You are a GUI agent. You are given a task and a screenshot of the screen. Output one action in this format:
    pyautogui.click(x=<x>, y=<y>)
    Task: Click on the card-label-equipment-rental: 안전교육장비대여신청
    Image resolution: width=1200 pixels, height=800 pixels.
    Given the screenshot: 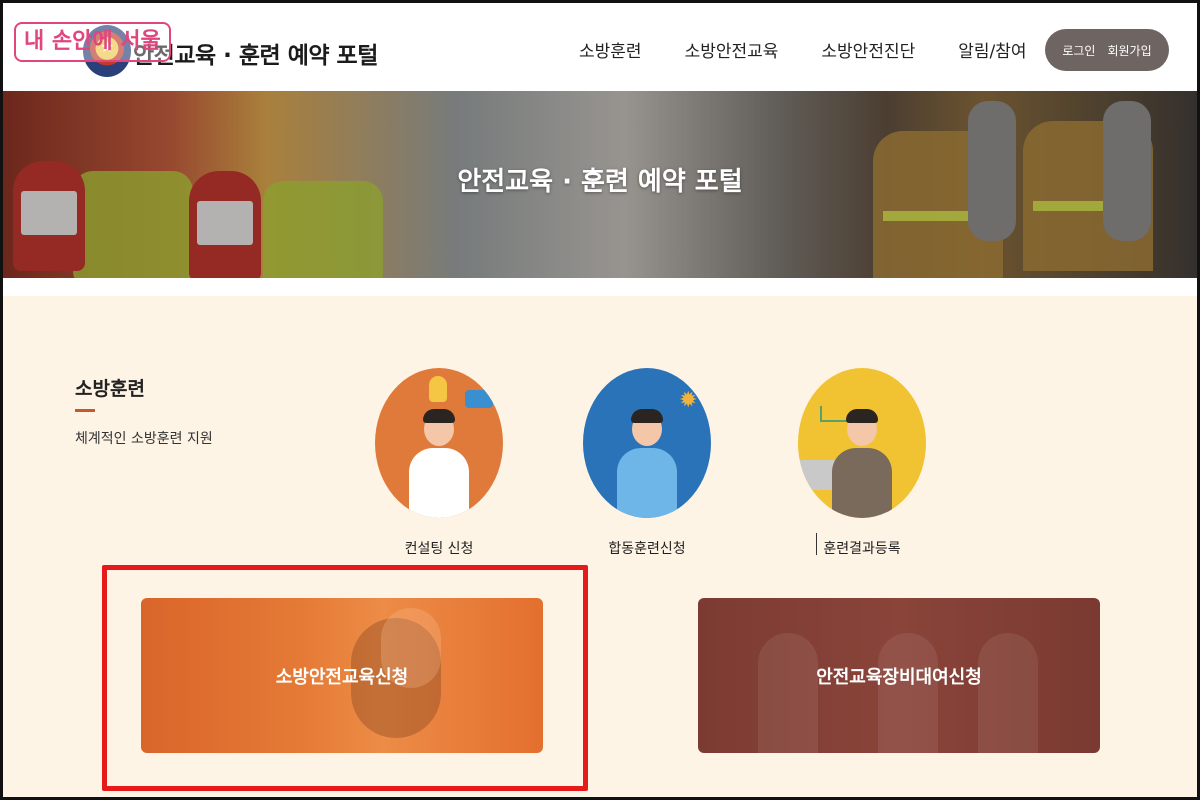 What is the action you would take?
    pyautogui.click(x=899, y=677)
    